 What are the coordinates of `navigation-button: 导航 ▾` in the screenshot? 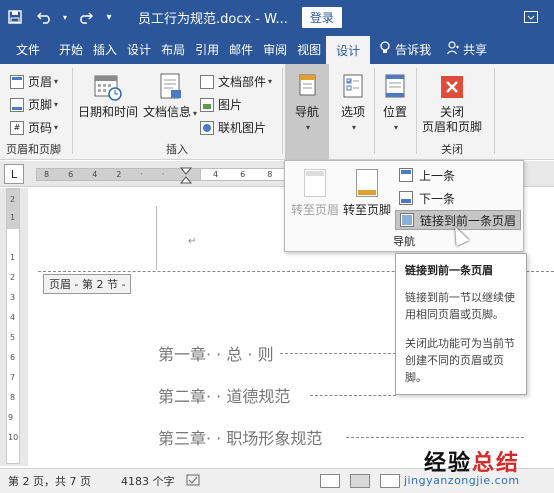 It's located at (307, 103).